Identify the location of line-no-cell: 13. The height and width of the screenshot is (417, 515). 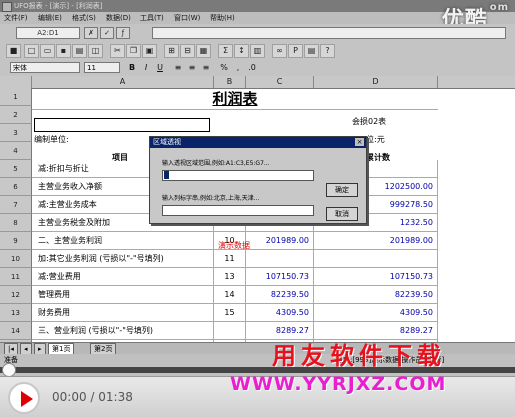
(230, 277).